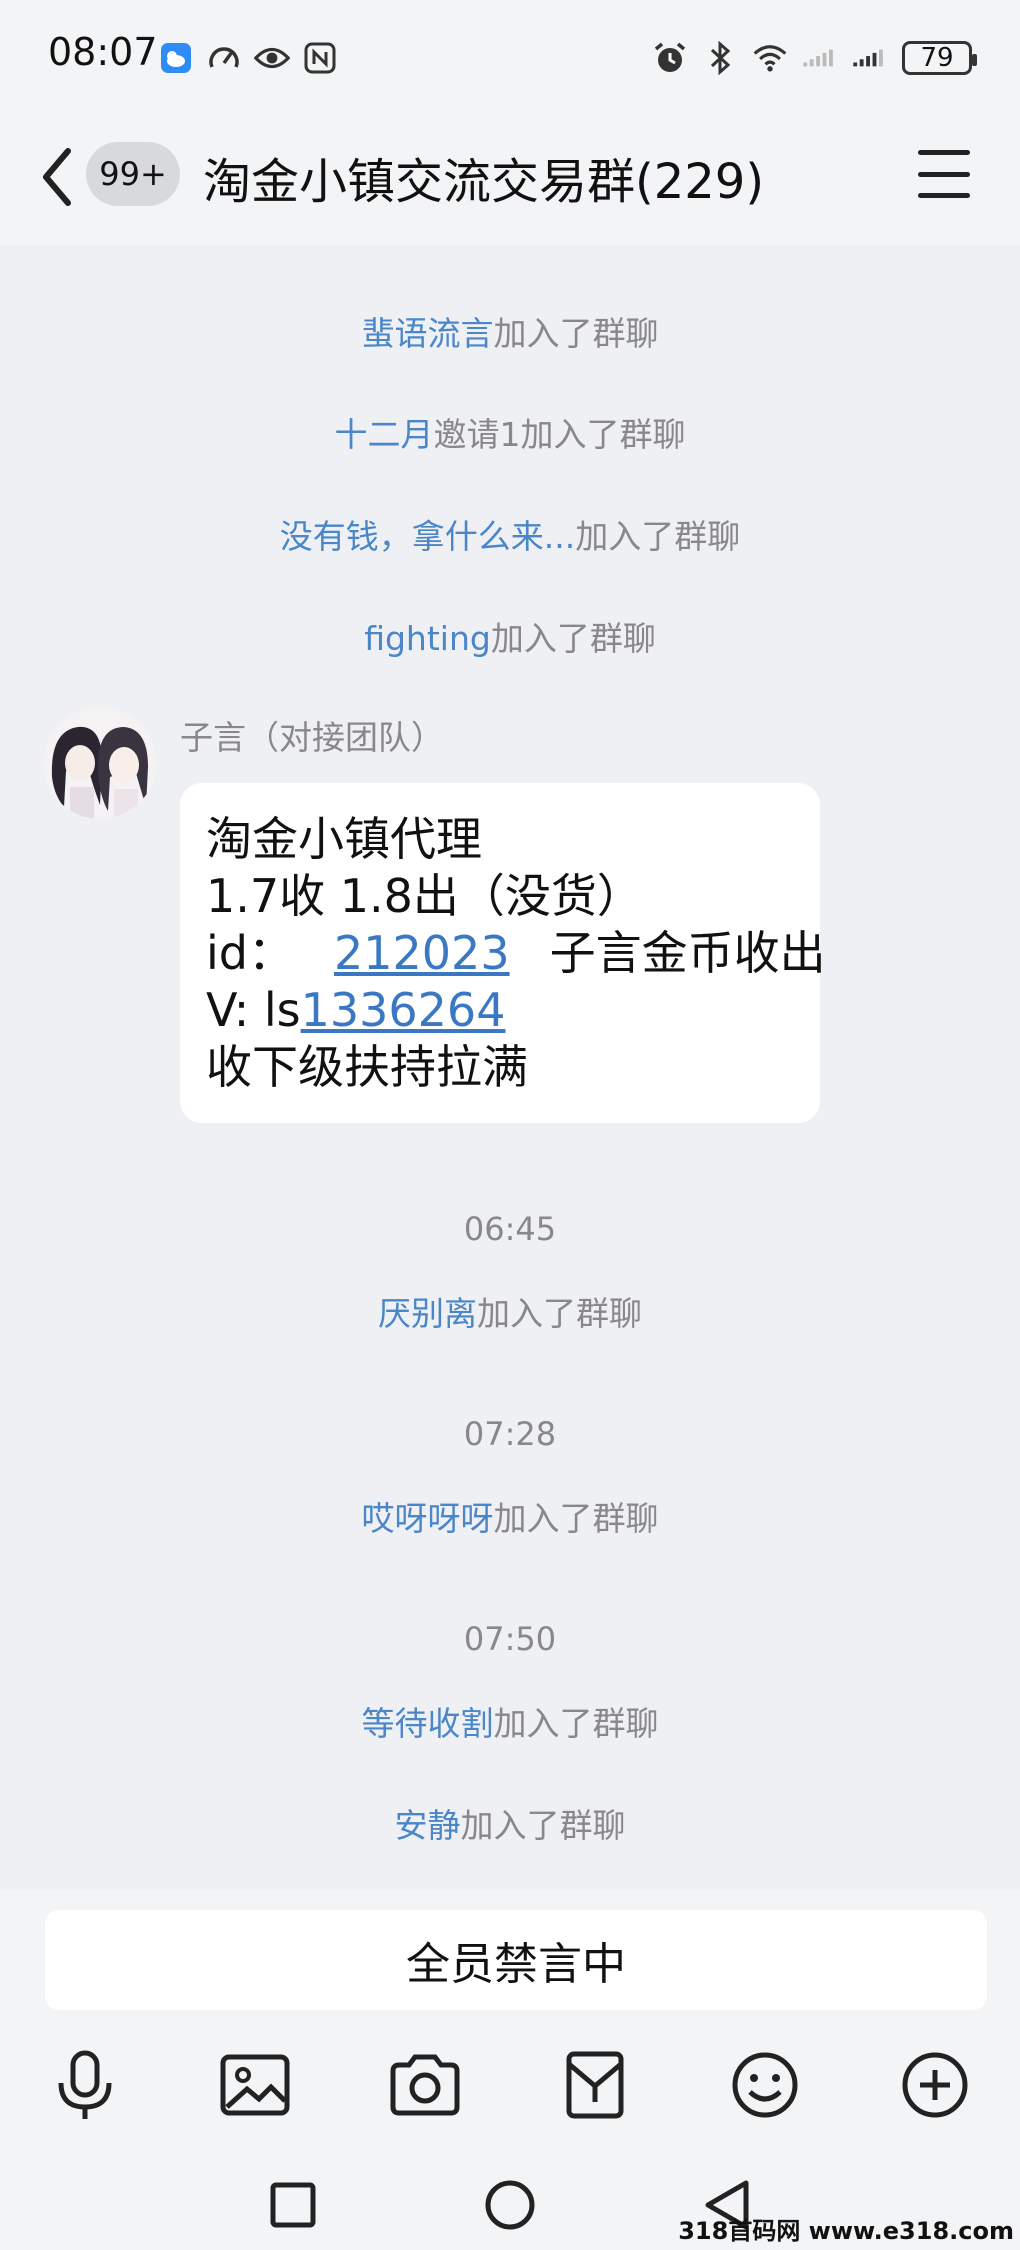 This screenshot has height=2250, width=1020. I want to click on chevron-left-icon, so click(57, 177).